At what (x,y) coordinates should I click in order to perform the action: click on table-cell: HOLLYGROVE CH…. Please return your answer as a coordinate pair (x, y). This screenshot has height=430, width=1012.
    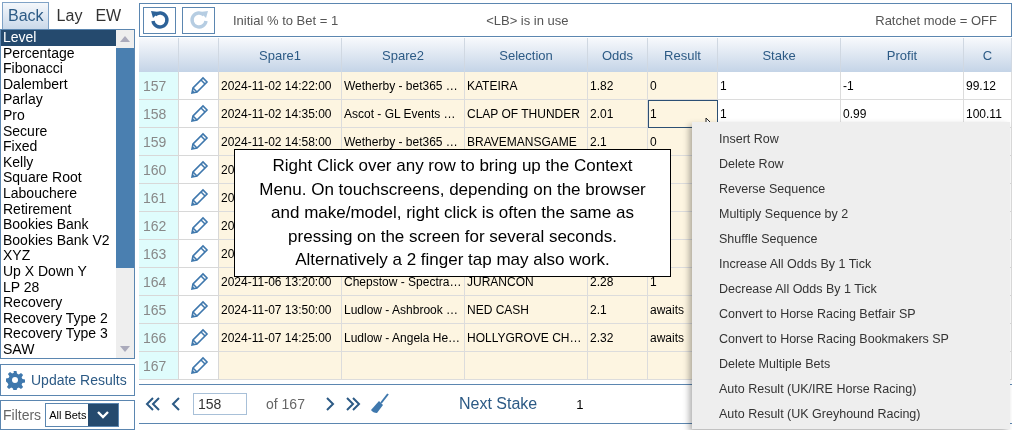
    Looking at the image, I should click on (526, 338).